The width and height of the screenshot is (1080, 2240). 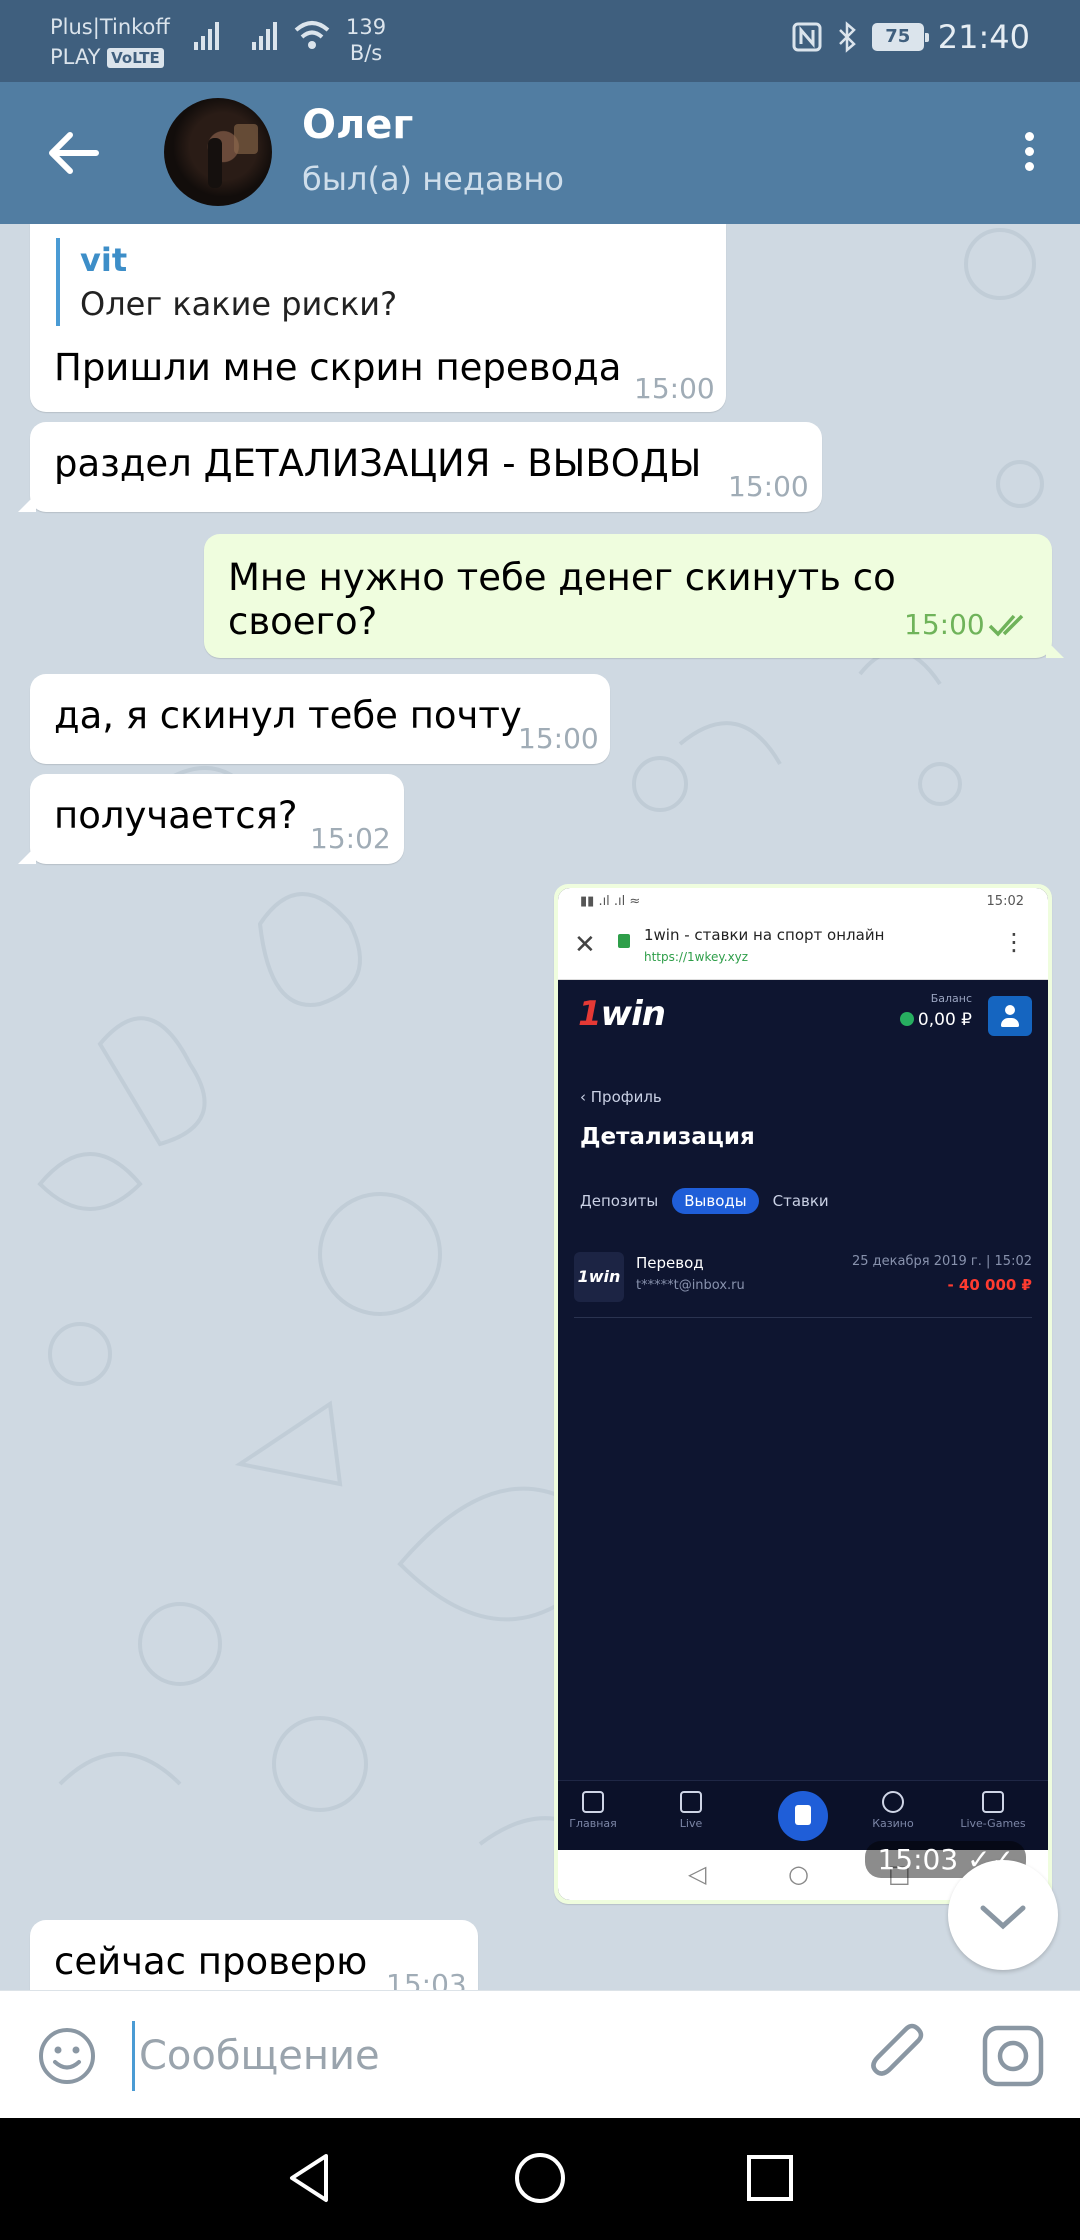 What do you see at coordinates (357, 125) in the screenshot?
I see `contact-name: Олег` at bounding box center [357, 125].